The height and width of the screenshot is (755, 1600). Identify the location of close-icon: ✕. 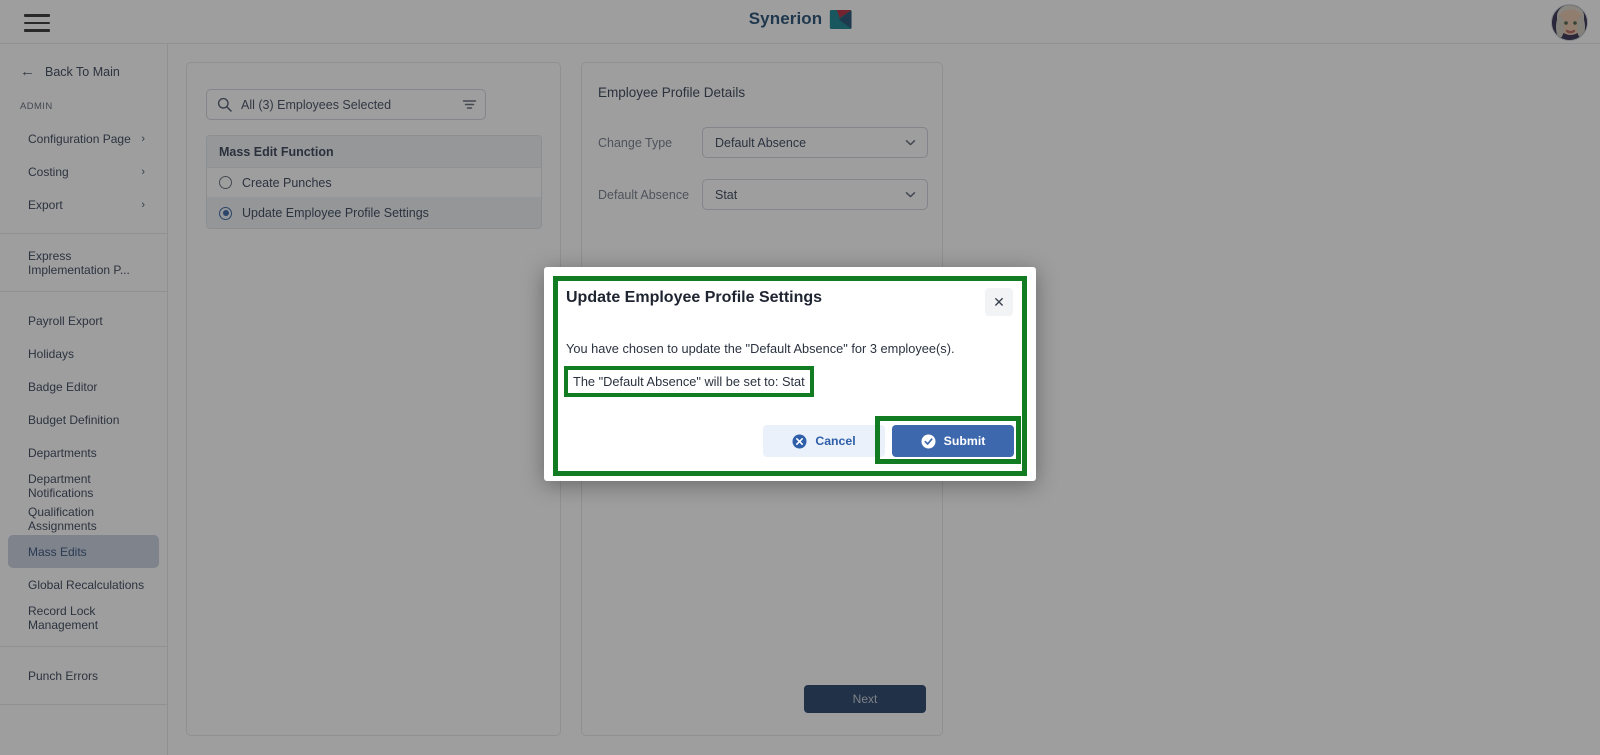
(999, 302).